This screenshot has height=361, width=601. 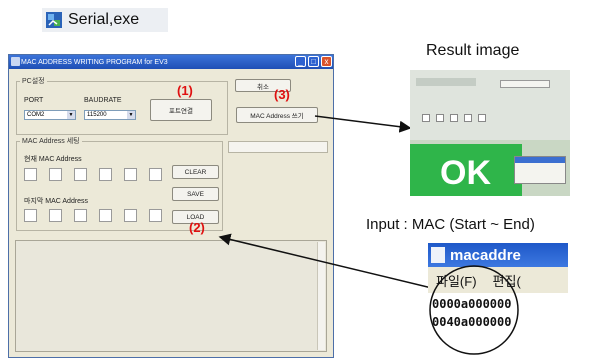 I want to click on arrow-to-result, so click(x=363, y=124).